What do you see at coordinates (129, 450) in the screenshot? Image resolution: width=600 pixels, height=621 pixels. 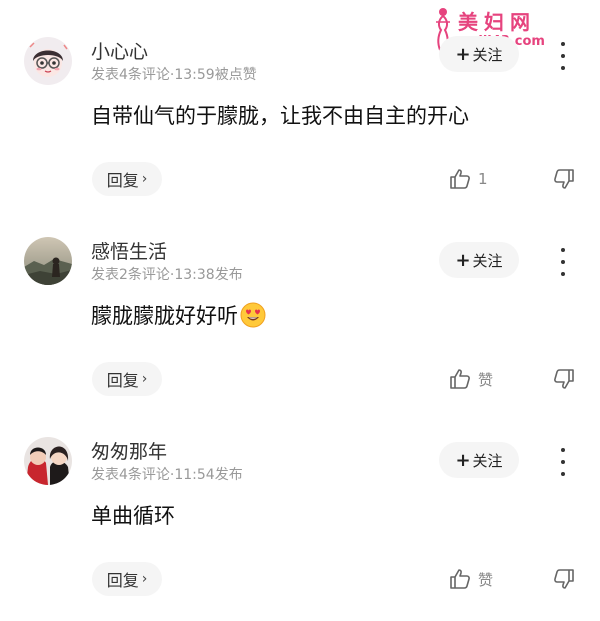 I see `username: 匆匆那年` at bounding box center [129, 450].